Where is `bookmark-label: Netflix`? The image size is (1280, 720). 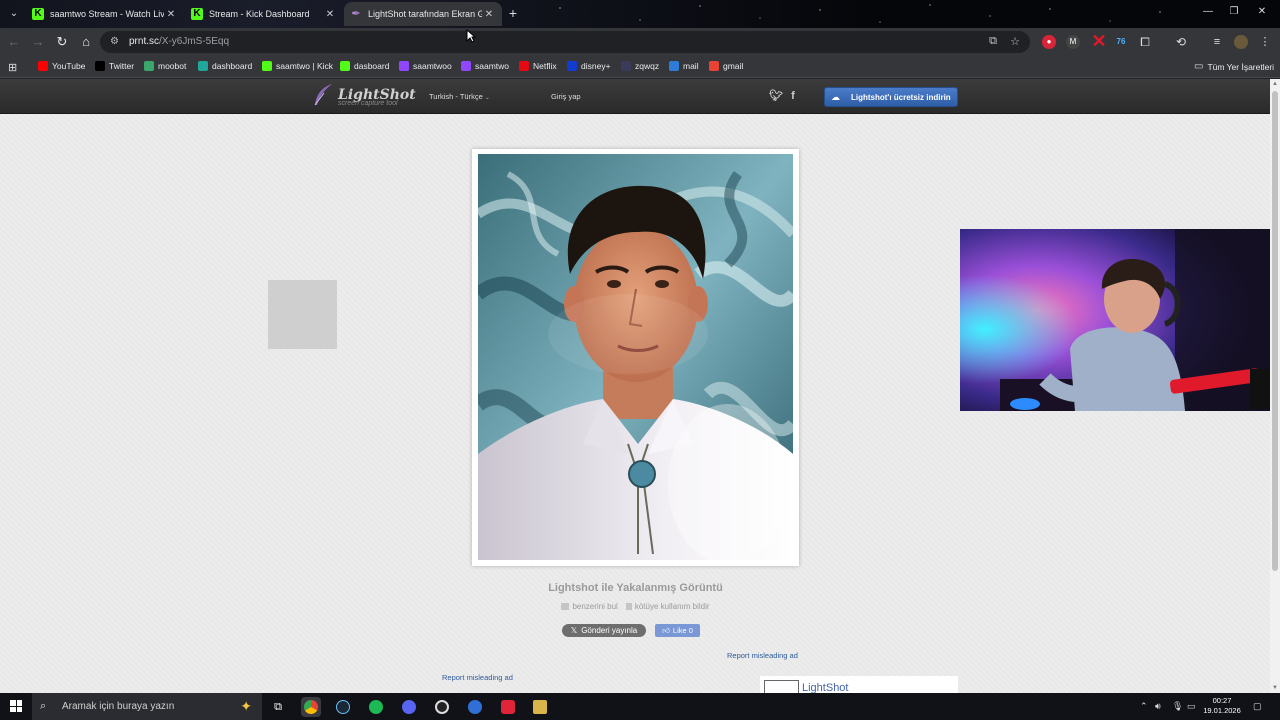
bookmark-label: Netflix is located at coordinates (545, 66).